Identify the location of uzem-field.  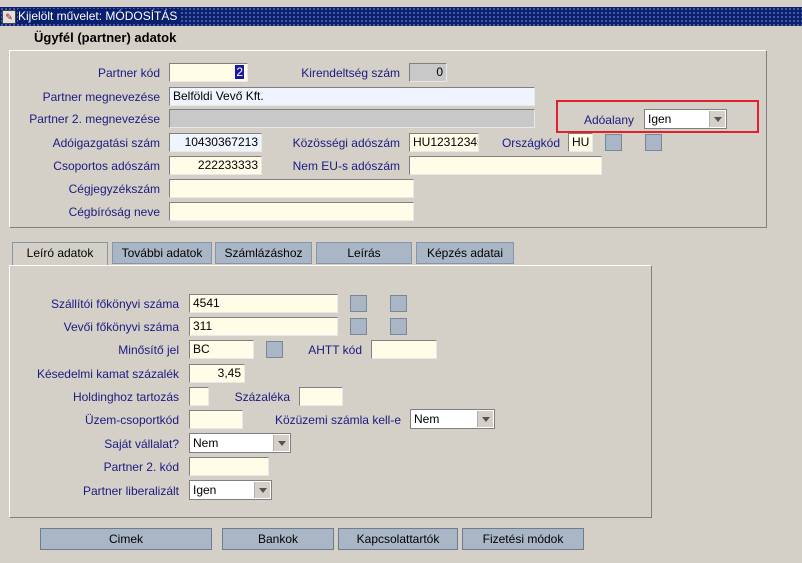
(216, 419).